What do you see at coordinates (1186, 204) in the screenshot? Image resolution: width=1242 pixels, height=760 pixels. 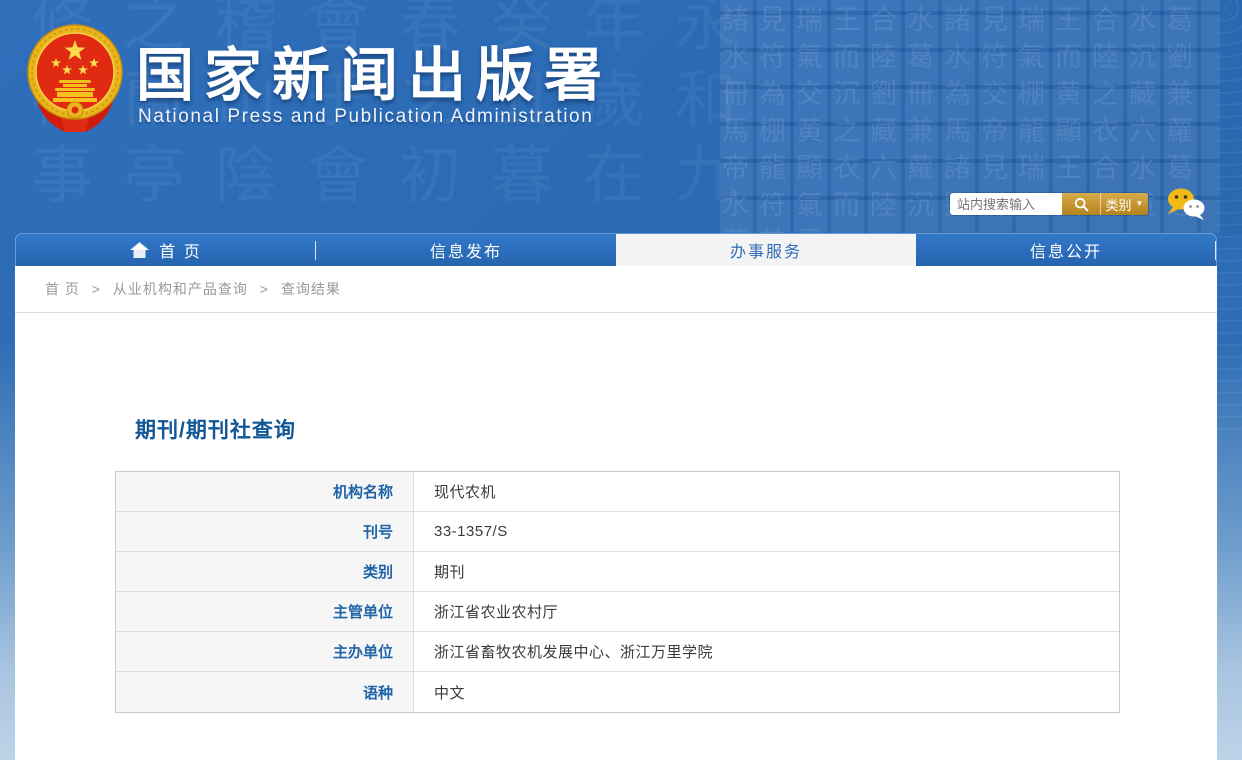 I see `wechat-icon` at bounding box center [1186, 204].